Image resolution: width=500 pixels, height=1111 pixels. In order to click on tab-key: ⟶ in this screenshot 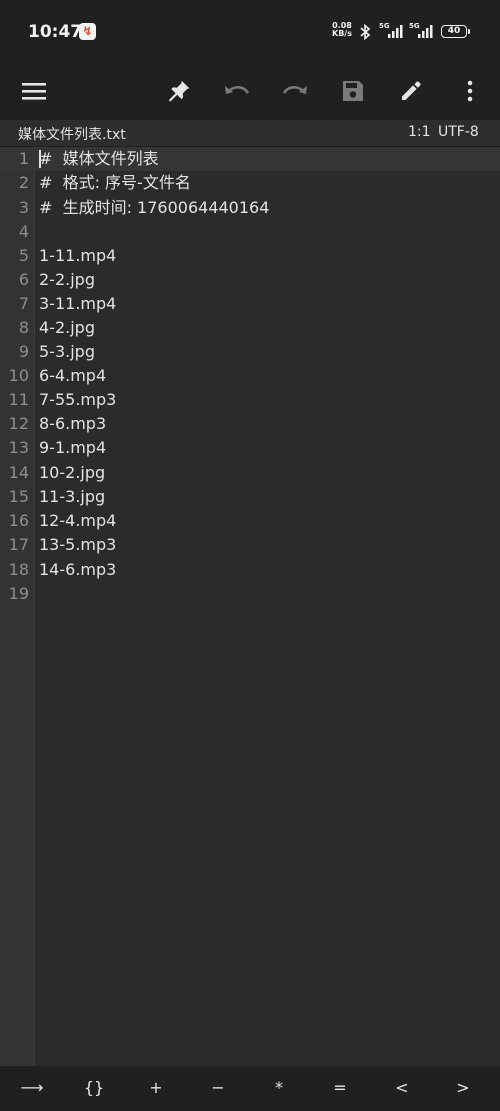, I will do `click(32, 1087)`.